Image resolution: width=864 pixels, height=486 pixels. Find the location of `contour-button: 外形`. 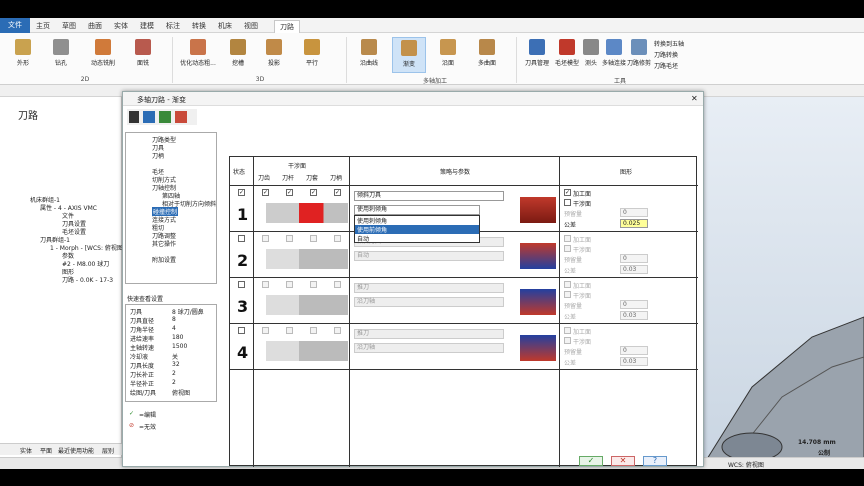

contour-button: 外形 is located at coordinates (23, 53).